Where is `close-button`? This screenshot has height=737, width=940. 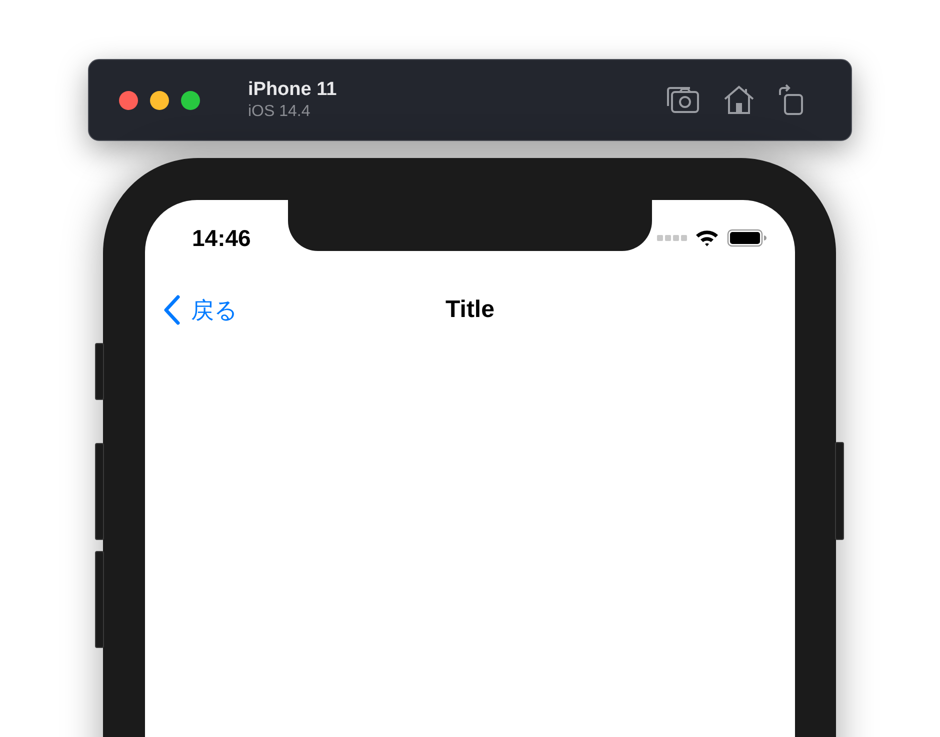
close-button is located at coordinates (128, 100).